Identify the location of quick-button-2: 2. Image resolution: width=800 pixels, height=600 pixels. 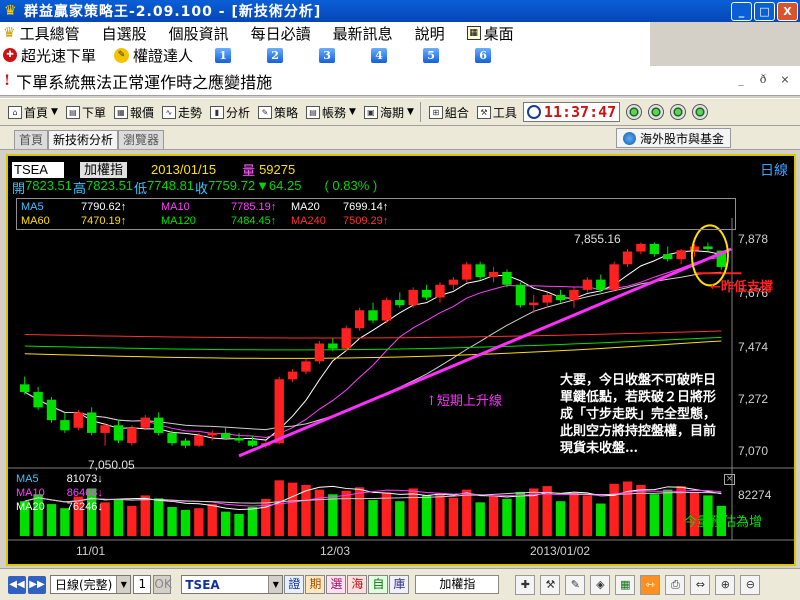
(275, 55).